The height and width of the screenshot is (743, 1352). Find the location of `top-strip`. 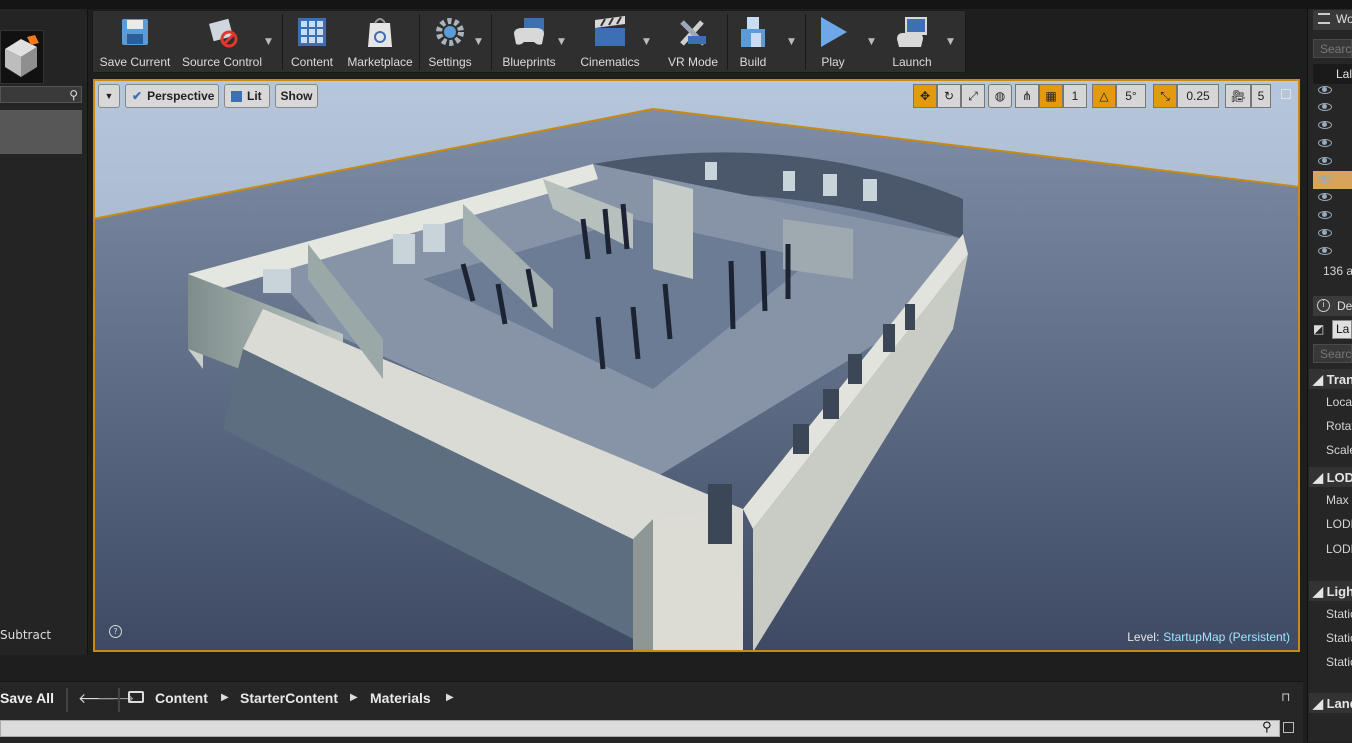

top-strip is located at coordinates (676, 4).